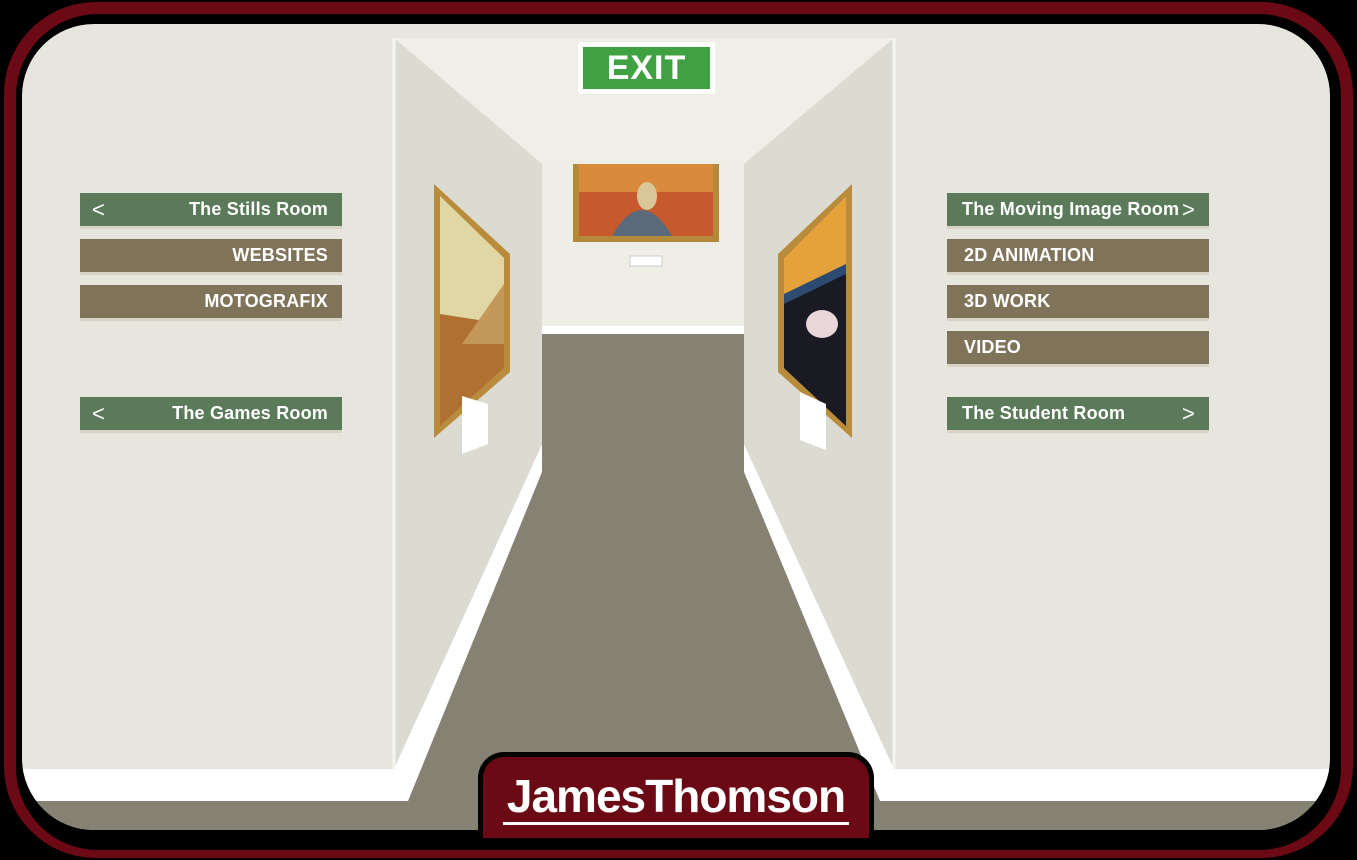 The height and width of the screenshot is (860, 1357). What do you see at coordinates (1029, 255) in the screenshot?
I see `2d-animation-label: 2D ANIMATION` at bounding box center [1029, 255].